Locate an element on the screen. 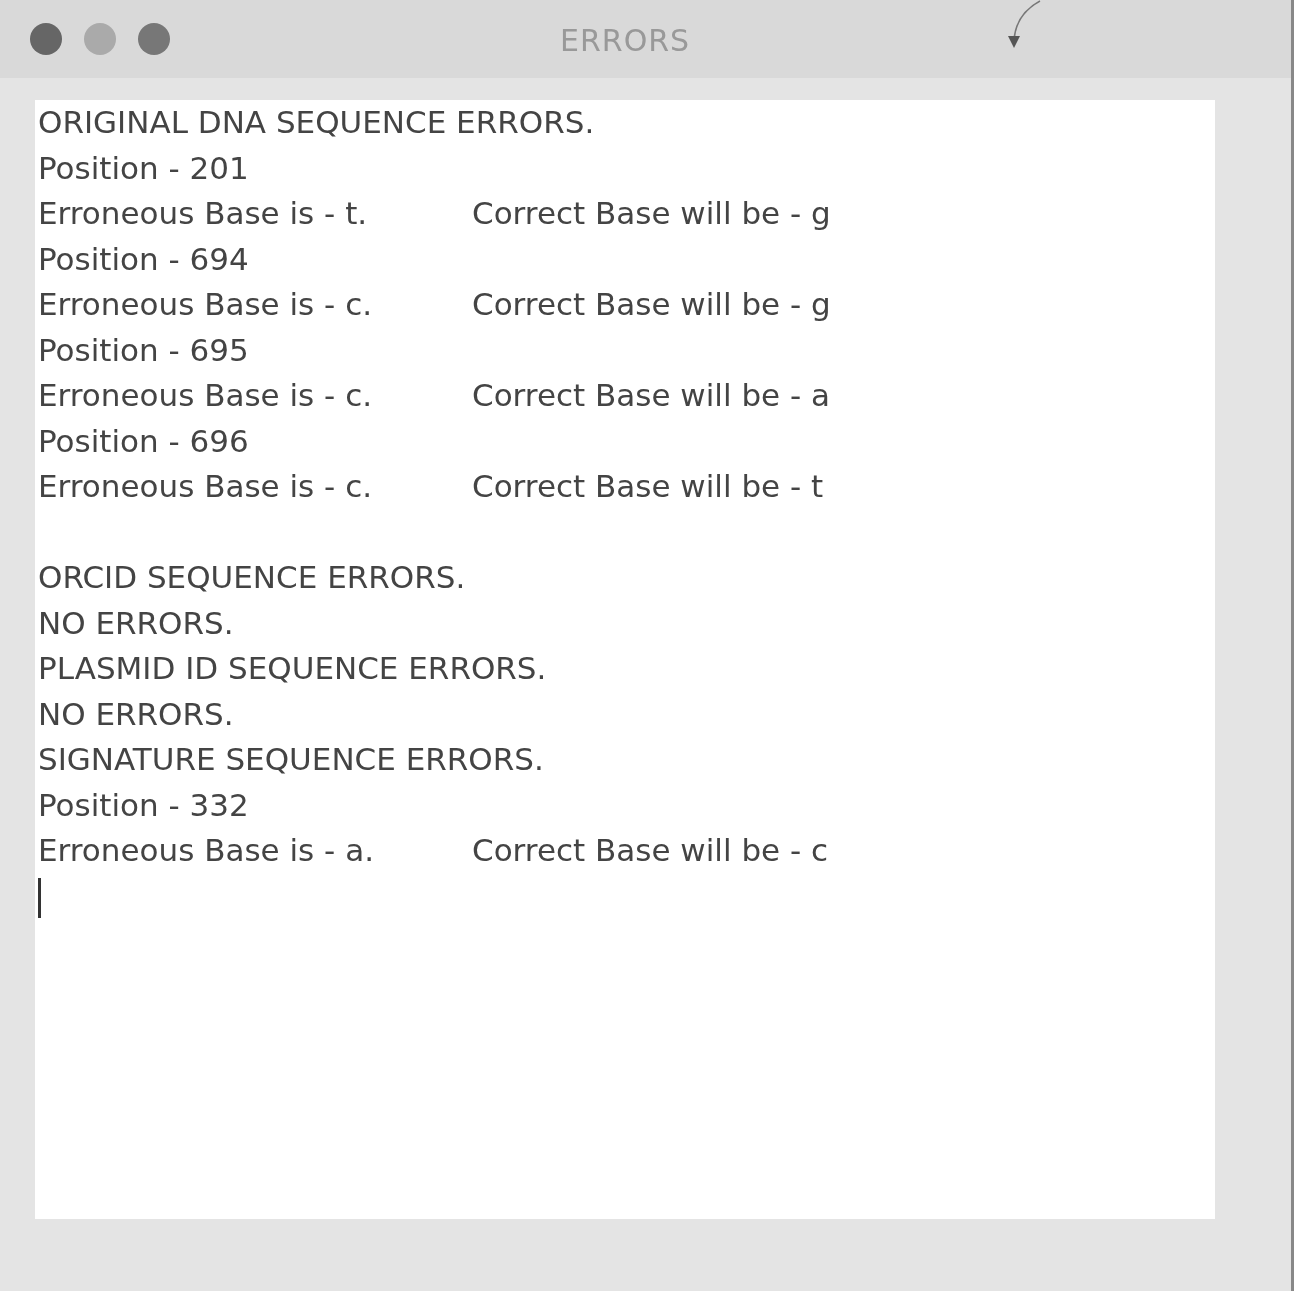 The height and width of the screenshot is (1291, 1294). section-heading: PLASMID ID SEQUENCE ERRORS. is located at coordinates (293, 668).